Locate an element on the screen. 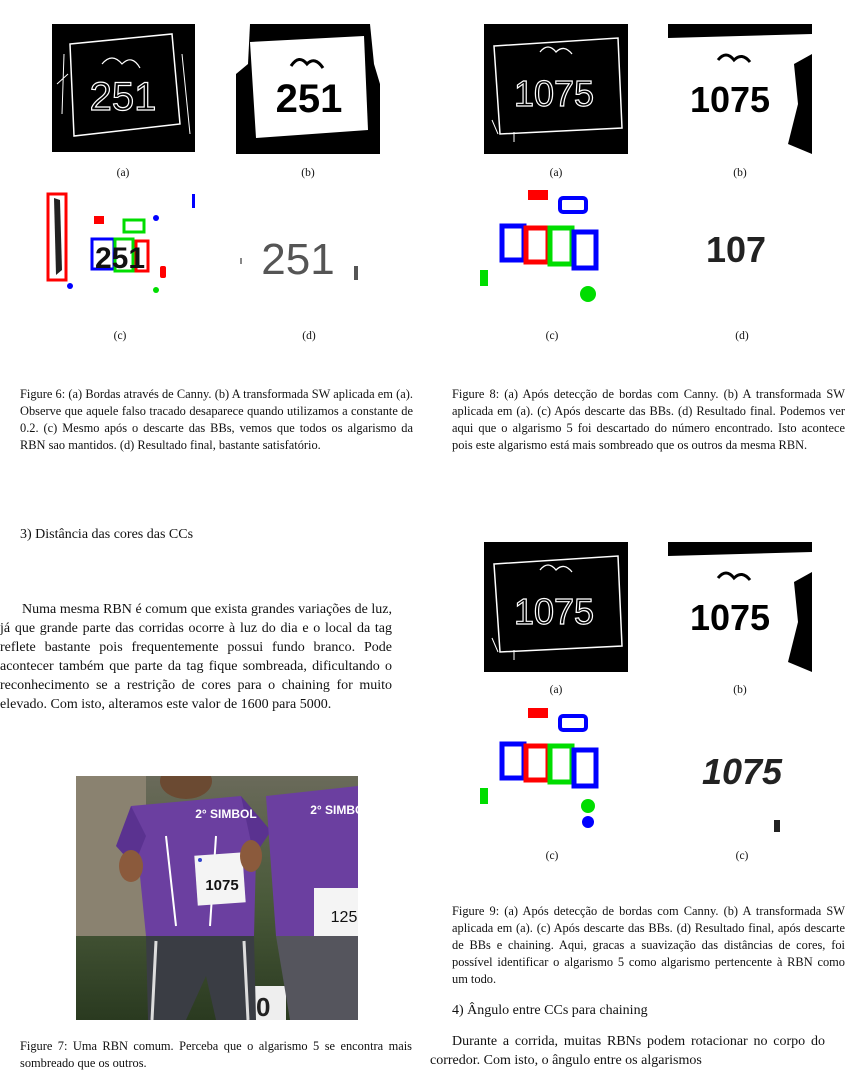  fig6-label-c: (c) is located at coordinates (120, 336).